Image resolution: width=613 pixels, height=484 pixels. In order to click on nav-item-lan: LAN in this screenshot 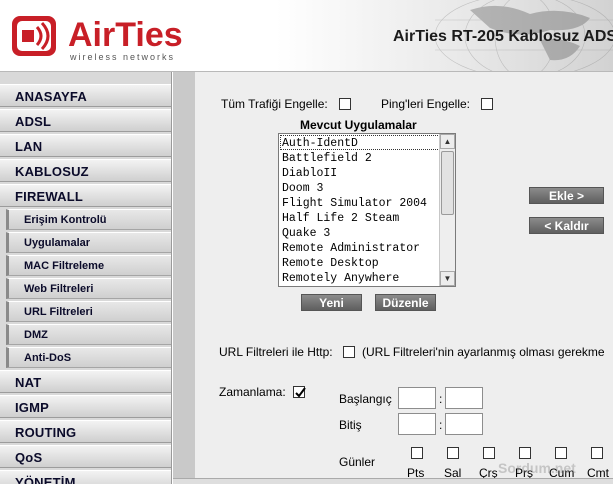, I will do `click(85, 145)`.